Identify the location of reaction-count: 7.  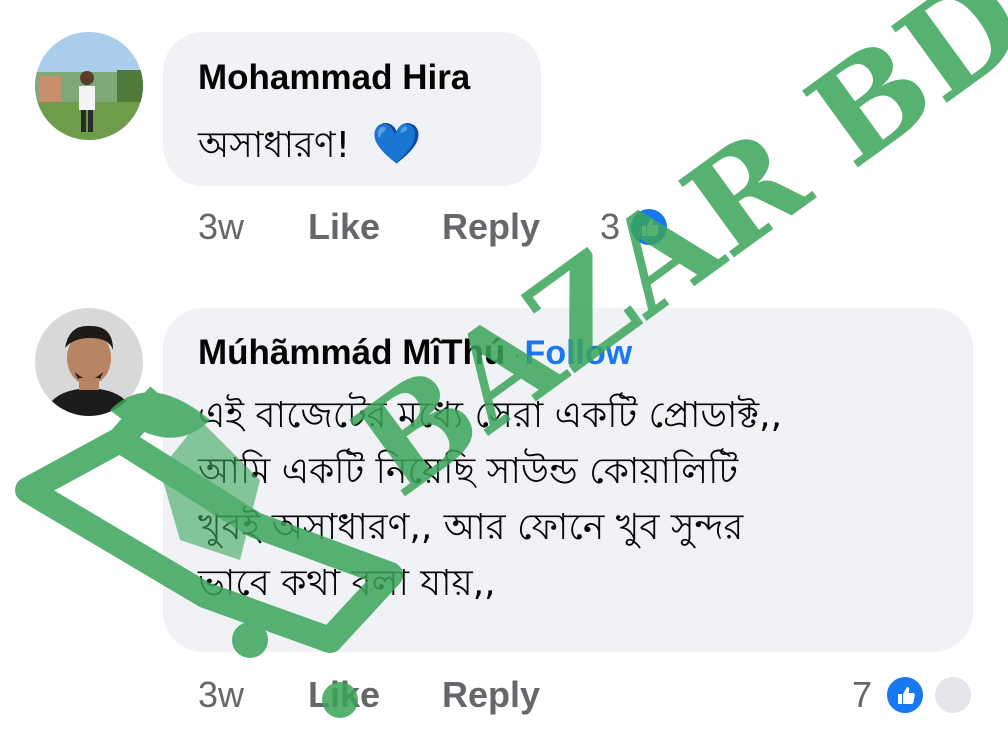
(862, 695).